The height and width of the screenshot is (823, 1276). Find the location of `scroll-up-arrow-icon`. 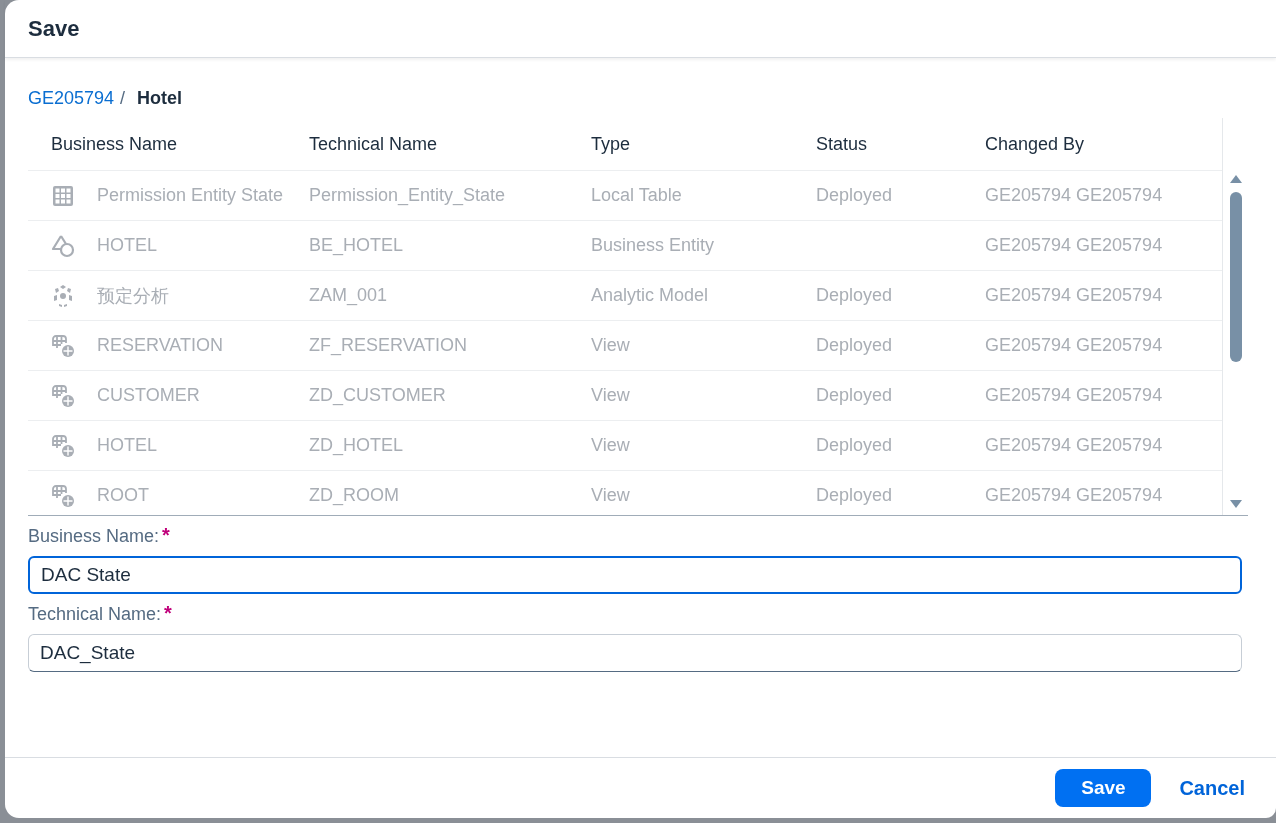

scroll-up-arrow-icon is located at coordinates (1235, 179).